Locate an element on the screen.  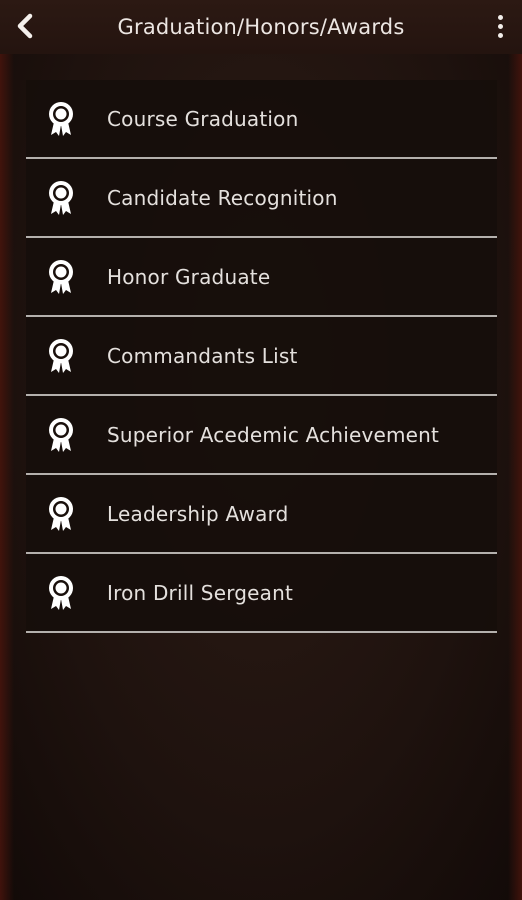
app-bar: Graduation/Honors/Awards is located at coordinates (261, 27).